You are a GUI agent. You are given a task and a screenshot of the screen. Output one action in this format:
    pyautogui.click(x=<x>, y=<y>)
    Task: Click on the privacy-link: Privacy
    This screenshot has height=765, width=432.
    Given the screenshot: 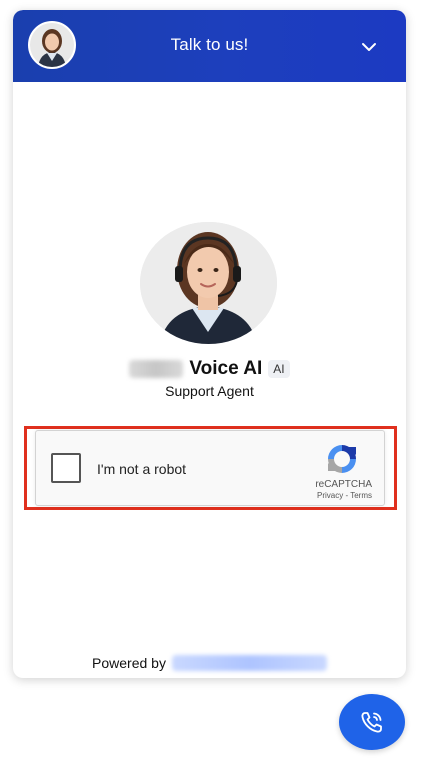 What is the action you would take?
    pyautogui.click(x=330, y=495)
    